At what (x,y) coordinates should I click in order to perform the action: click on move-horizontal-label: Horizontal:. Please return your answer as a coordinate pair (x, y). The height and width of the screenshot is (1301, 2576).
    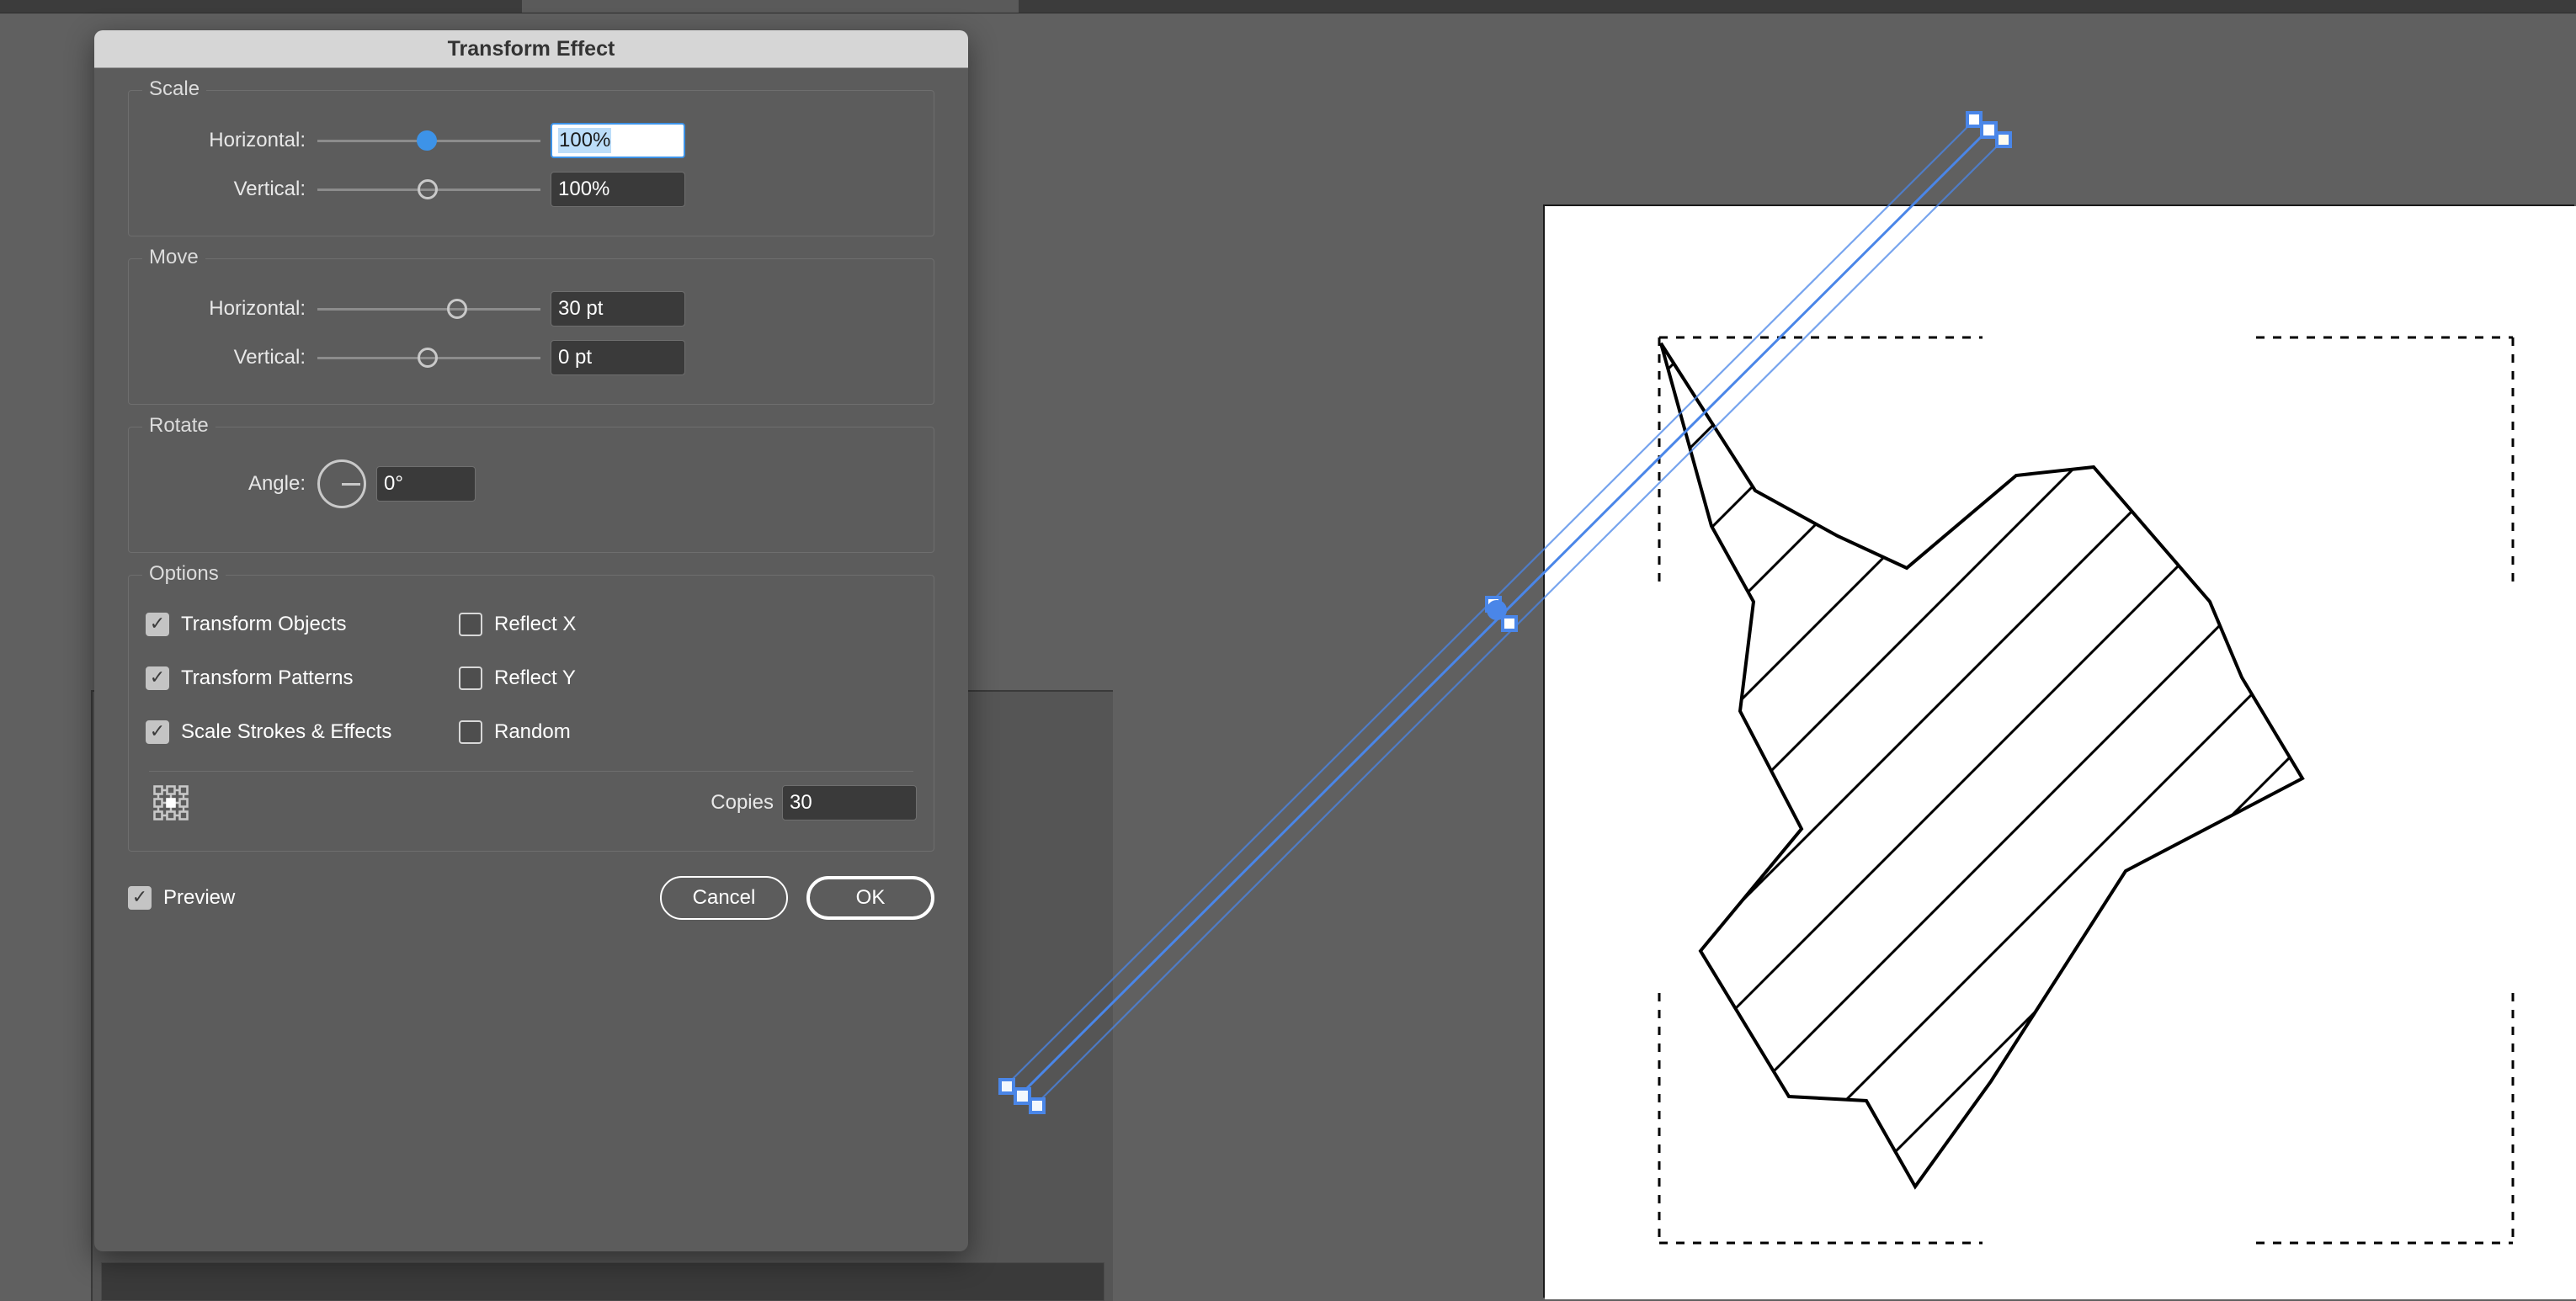
    Looking at the image, I should click on (257, 308).